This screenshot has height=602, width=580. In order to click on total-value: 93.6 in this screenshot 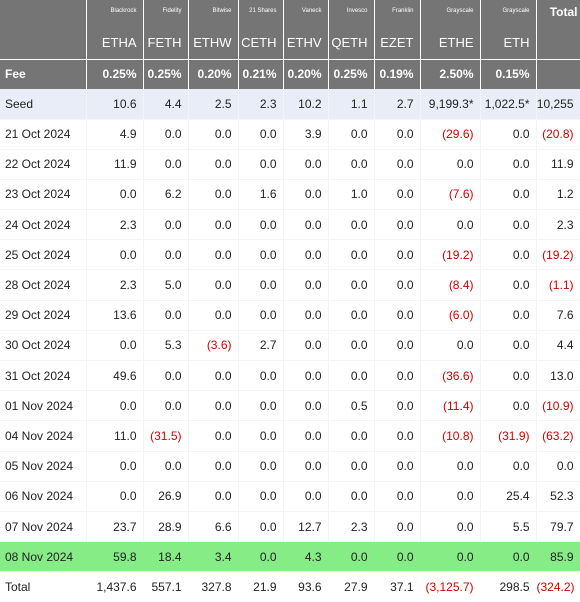, I will do `click(306, 586)`.